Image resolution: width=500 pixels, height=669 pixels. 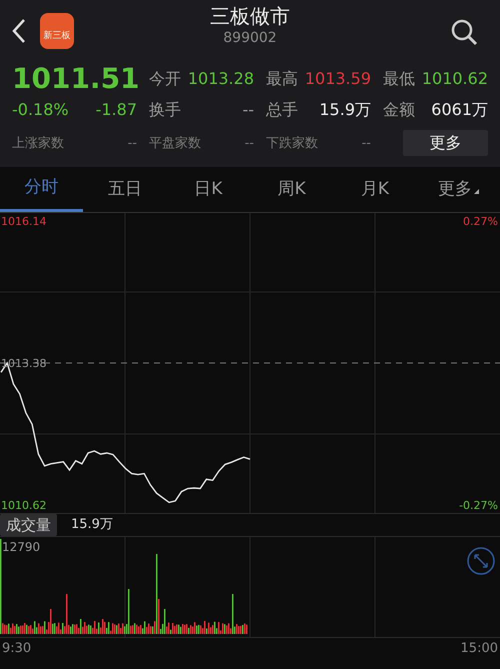 What do you see at coordinates (455, 79) in the screenshot?
I see `stat-value: 1010.62` at bounding box center [455, 79].